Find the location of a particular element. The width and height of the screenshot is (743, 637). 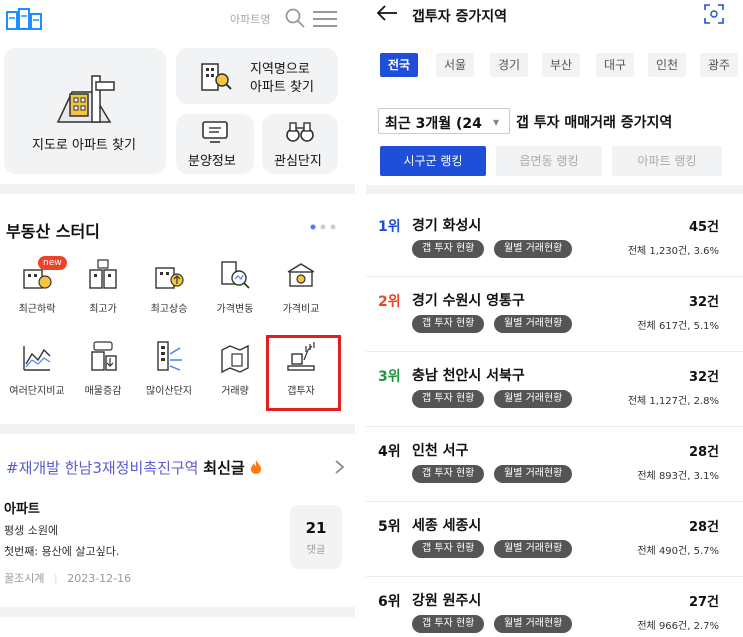

region-search-card: 지역명으로 아파트 찾기 is located at coordinates (257, 76).